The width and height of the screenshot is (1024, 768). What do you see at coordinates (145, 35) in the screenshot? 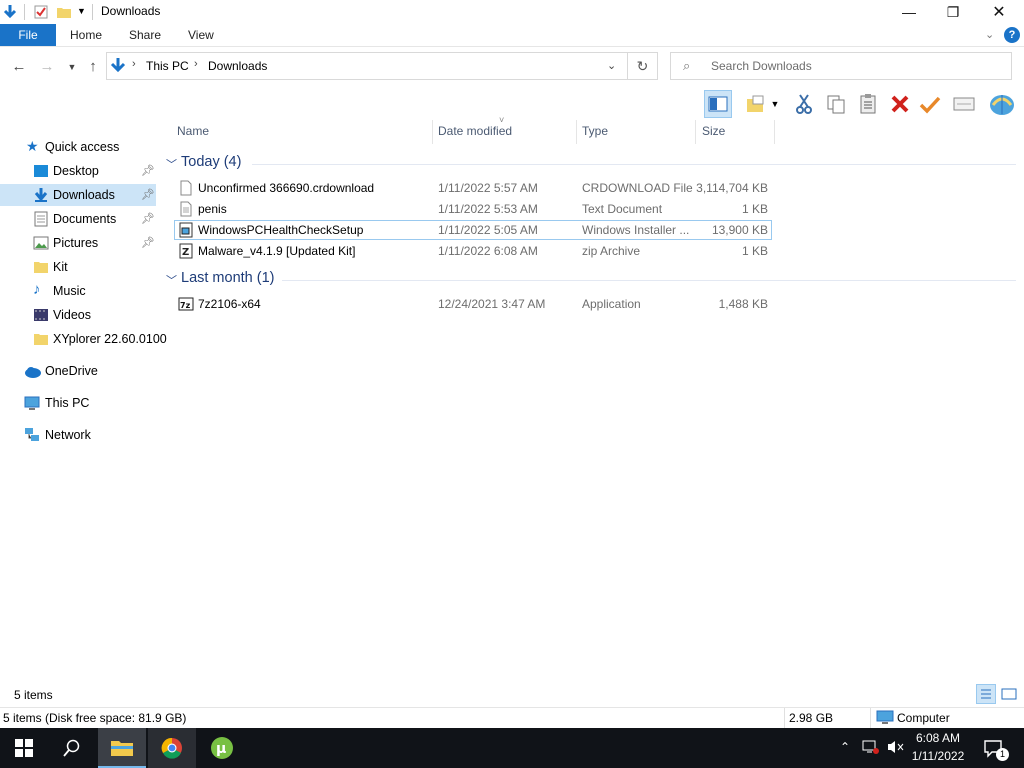
I see `tab-share: Share` at bounding box center [145, 35].